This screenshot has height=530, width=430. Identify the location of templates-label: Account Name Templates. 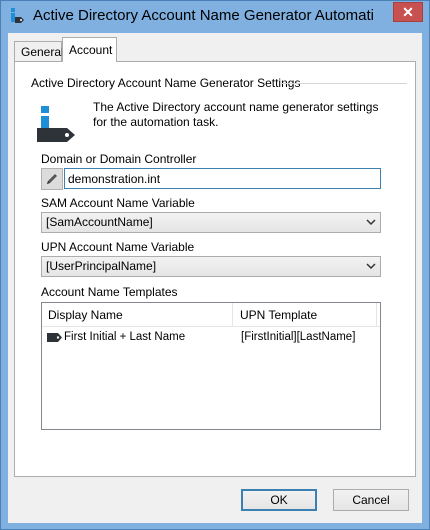
(109, 292).